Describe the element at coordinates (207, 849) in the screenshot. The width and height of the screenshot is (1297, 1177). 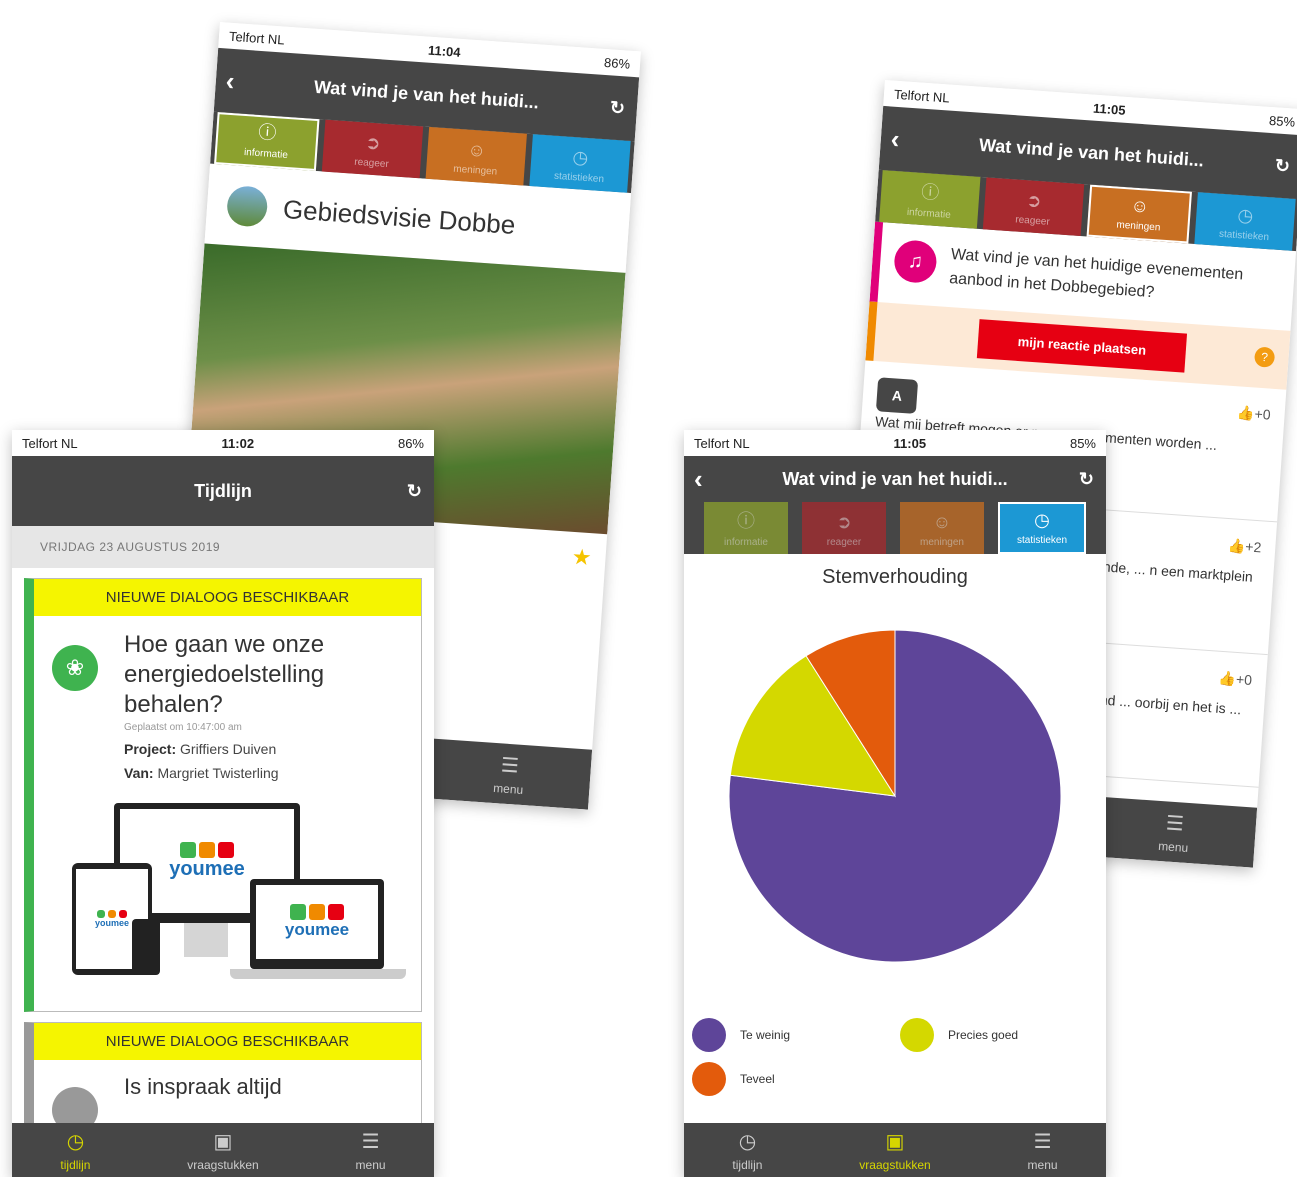
I see `logo-icons` at that location.